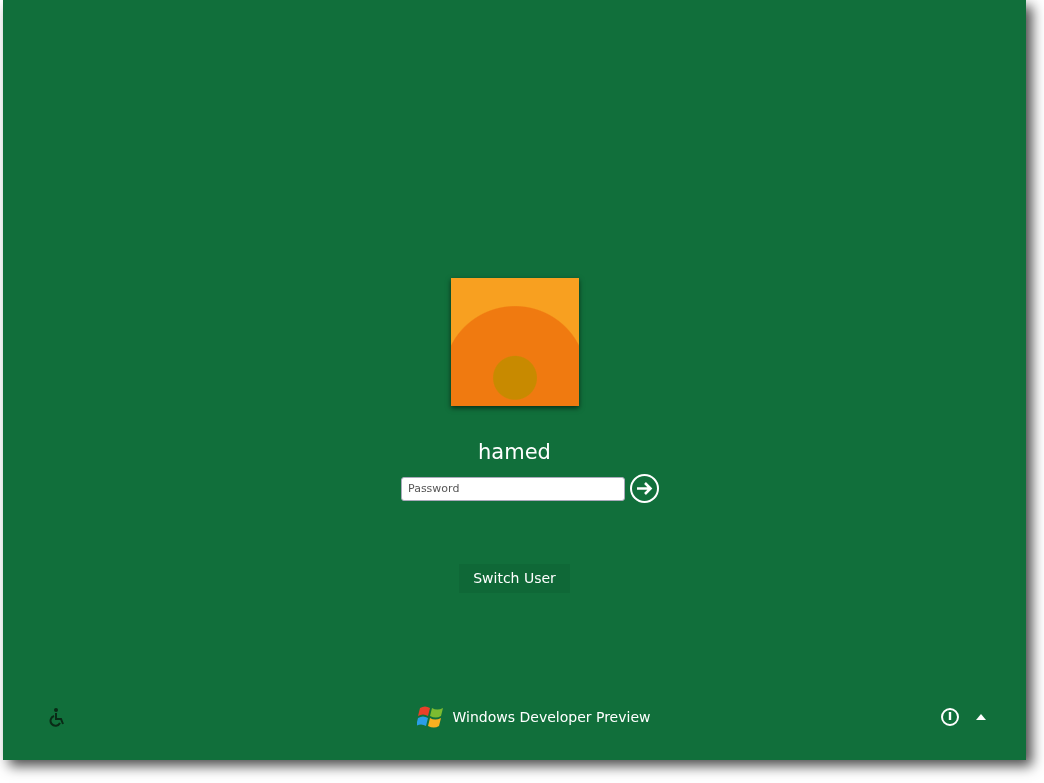 The height and width of the screenshot is (783, 1044). Describe the element at coordinates (950, 717) in the screenshot. I see `power-icon` at that location.